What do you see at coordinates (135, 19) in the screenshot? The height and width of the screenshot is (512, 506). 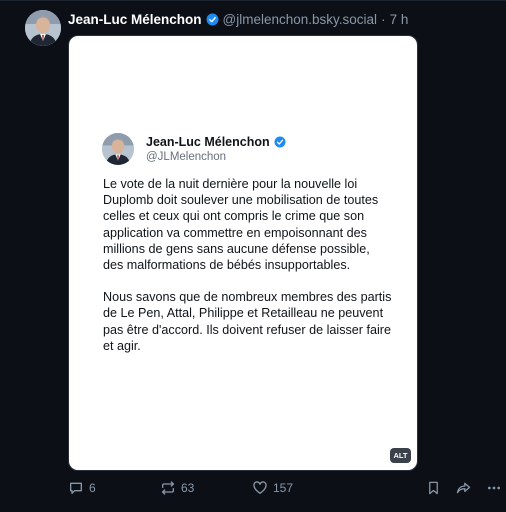 I see `author-name: Jean-Luc Mélenchon` at bounding box center [135, 19].